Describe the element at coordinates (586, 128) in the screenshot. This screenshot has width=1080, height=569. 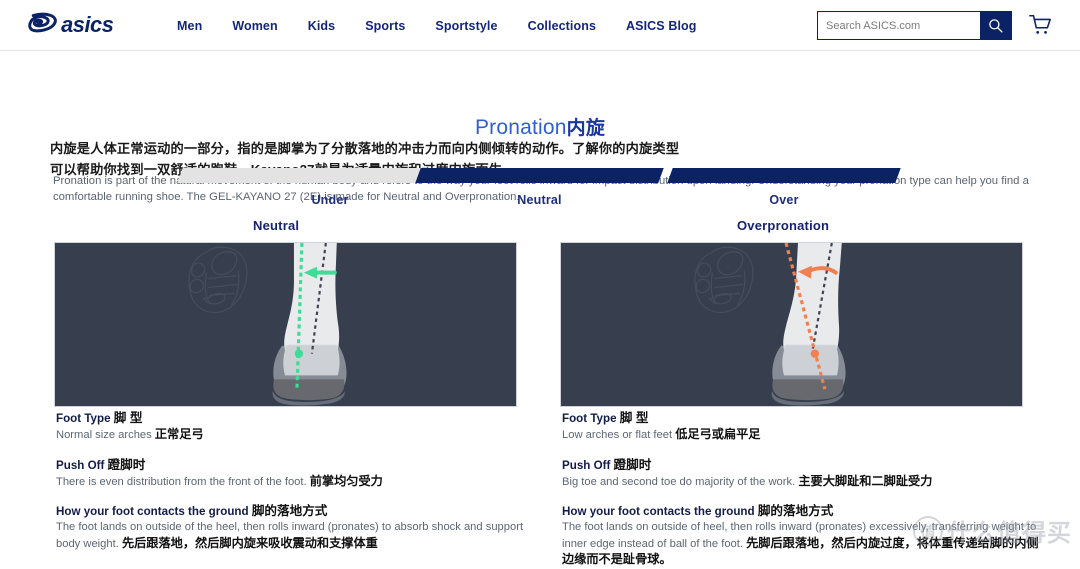
I see `page-title-cn: 内旋` at that location.